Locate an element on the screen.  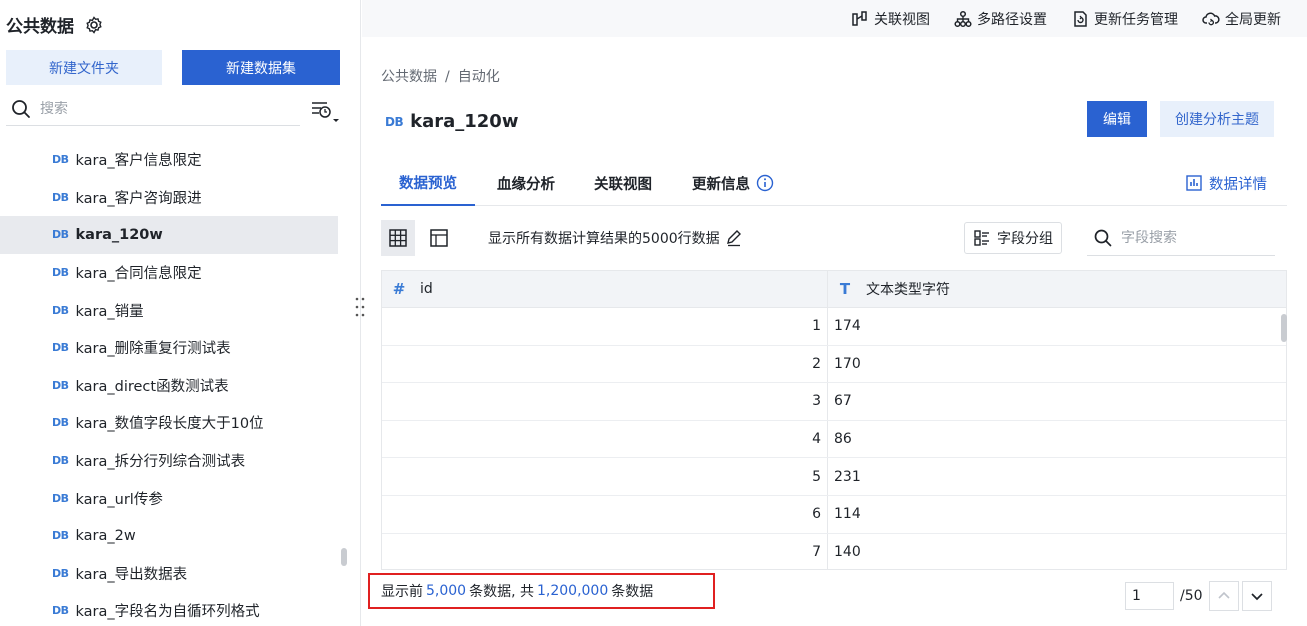
dataset-name: kara_120w is located at coordinates (464, 121).